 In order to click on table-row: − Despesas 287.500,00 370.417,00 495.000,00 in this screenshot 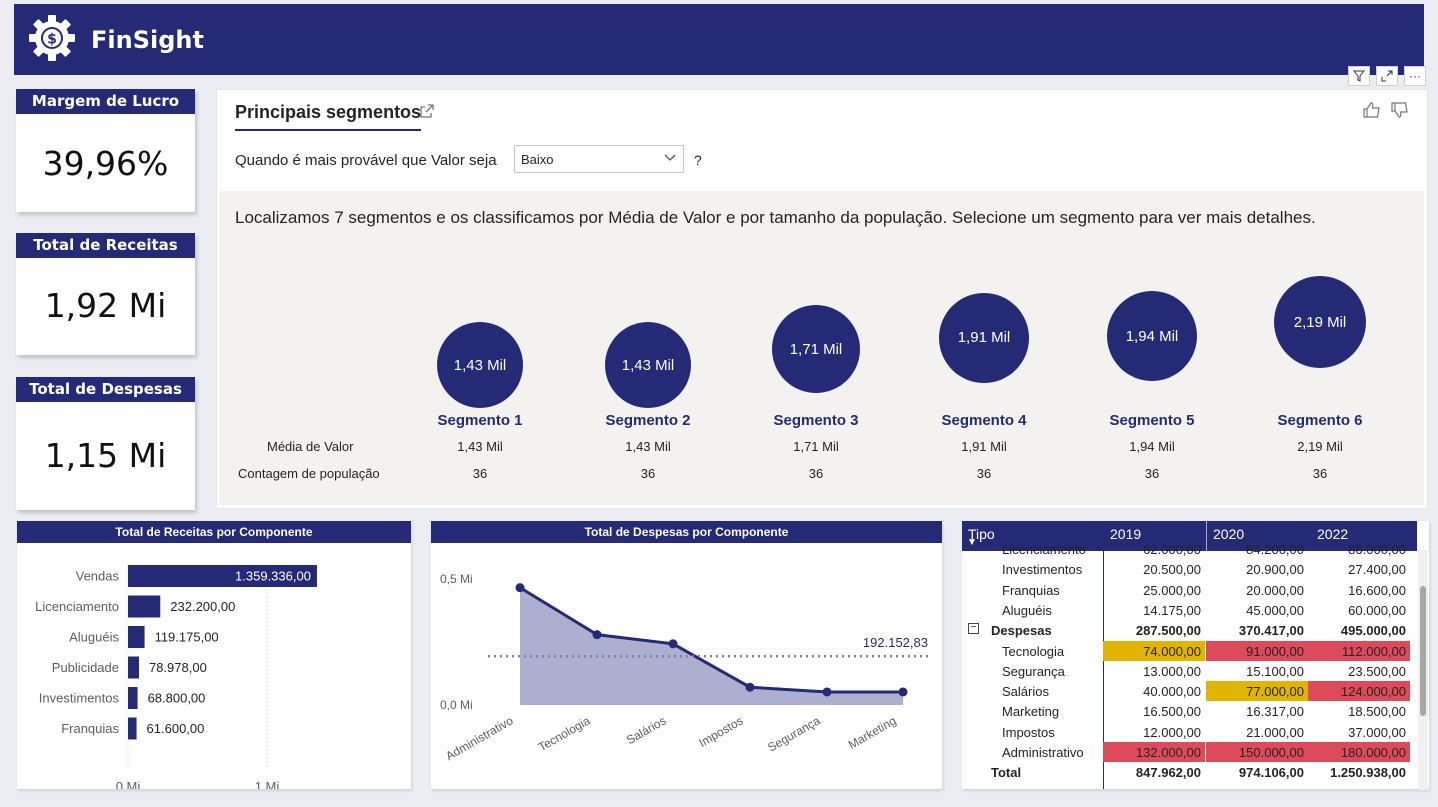, I will do `click(1189, 630)`.